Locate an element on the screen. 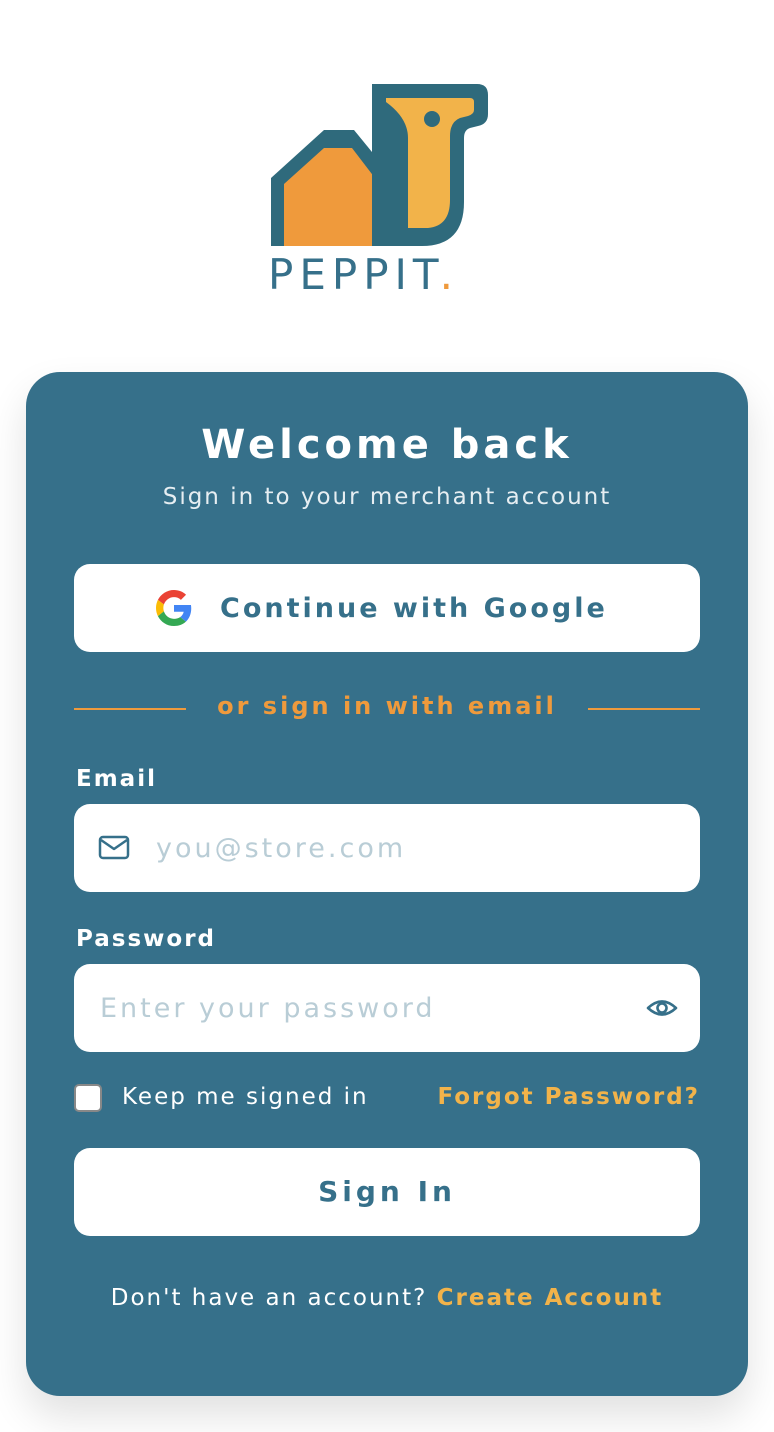 The width and height of the screenshot is (774, 1432). brand-name: PEPPIT. is located at coordinates (363, 274).